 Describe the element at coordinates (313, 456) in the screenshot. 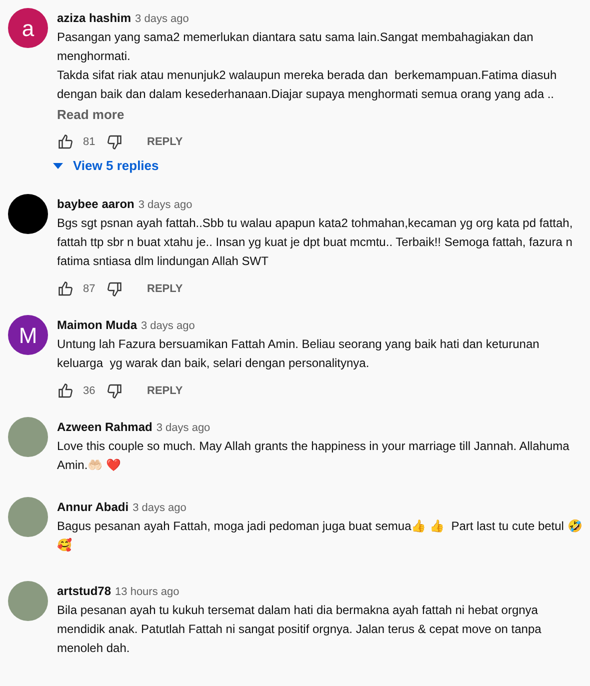

I see `comment-text: Love this couple so much. May Allah grants the happiness in your marriage till Jannah. Allahuma Amin.🤲🏻 ❤` at that location.